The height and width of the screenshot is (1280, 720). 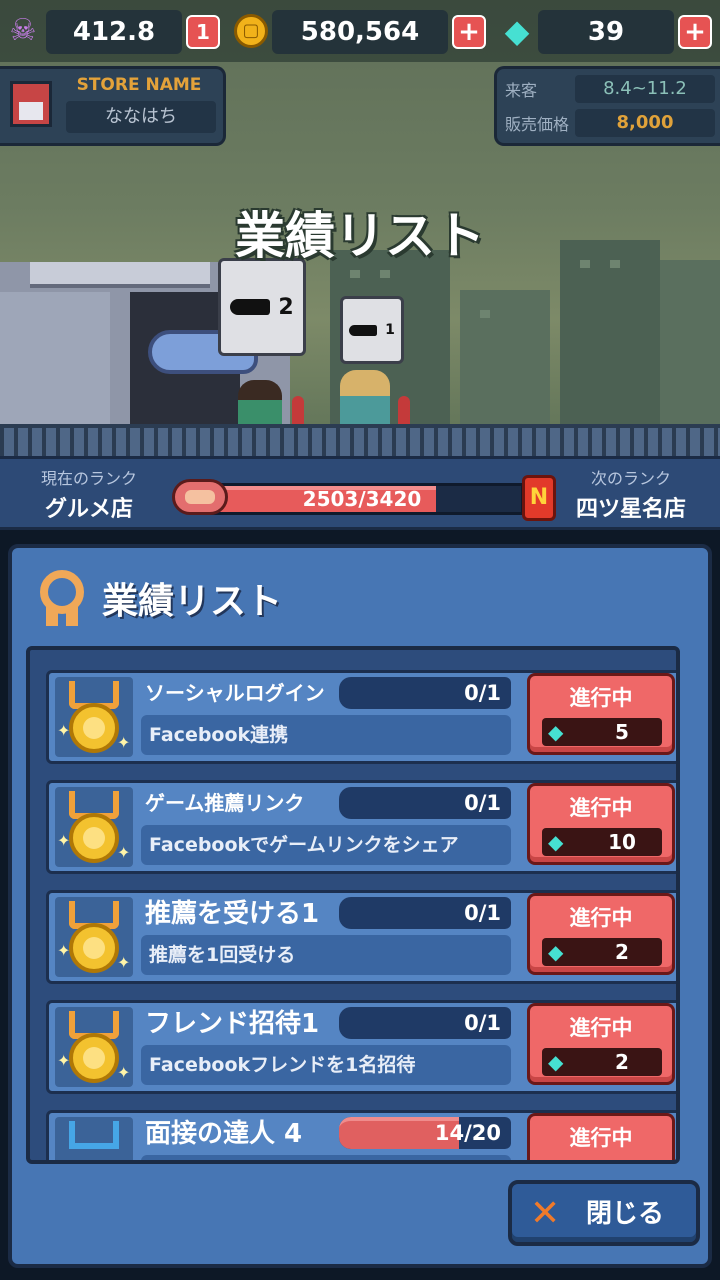 I want to click on rank-progress-text: 2503/3420, so click(x=362, y=499).